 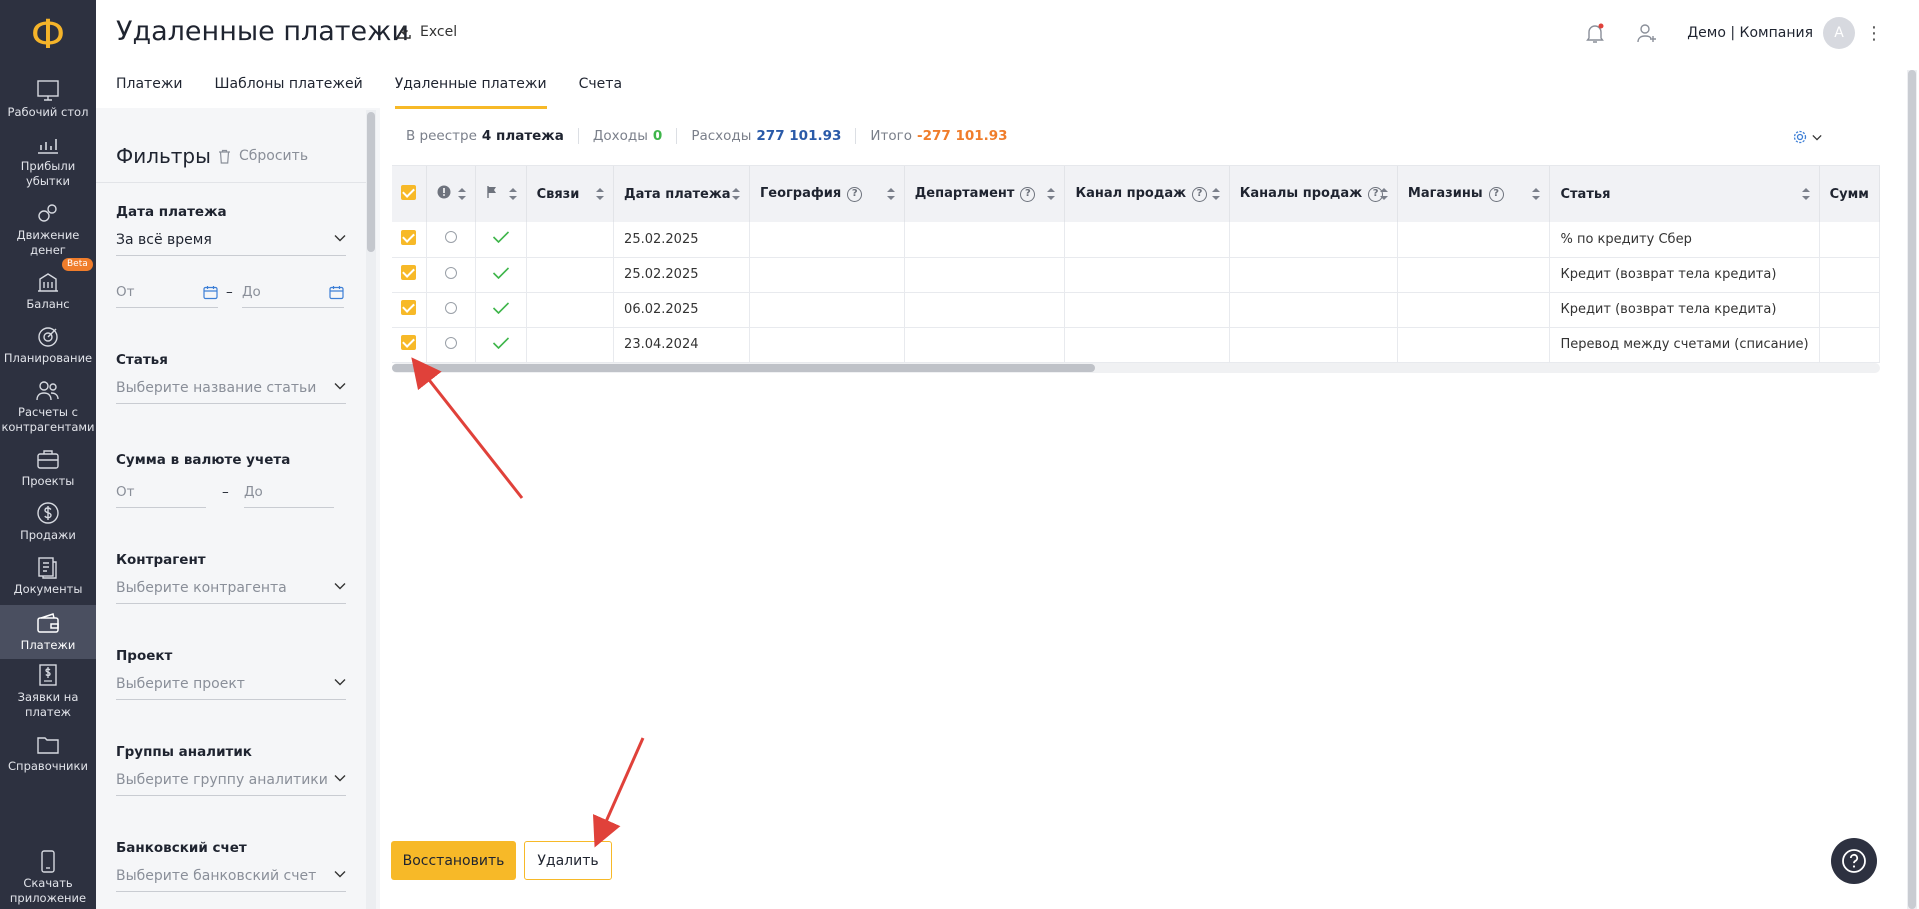 I want to click on column-header: Дата платежа, so click(x=681, y=194).